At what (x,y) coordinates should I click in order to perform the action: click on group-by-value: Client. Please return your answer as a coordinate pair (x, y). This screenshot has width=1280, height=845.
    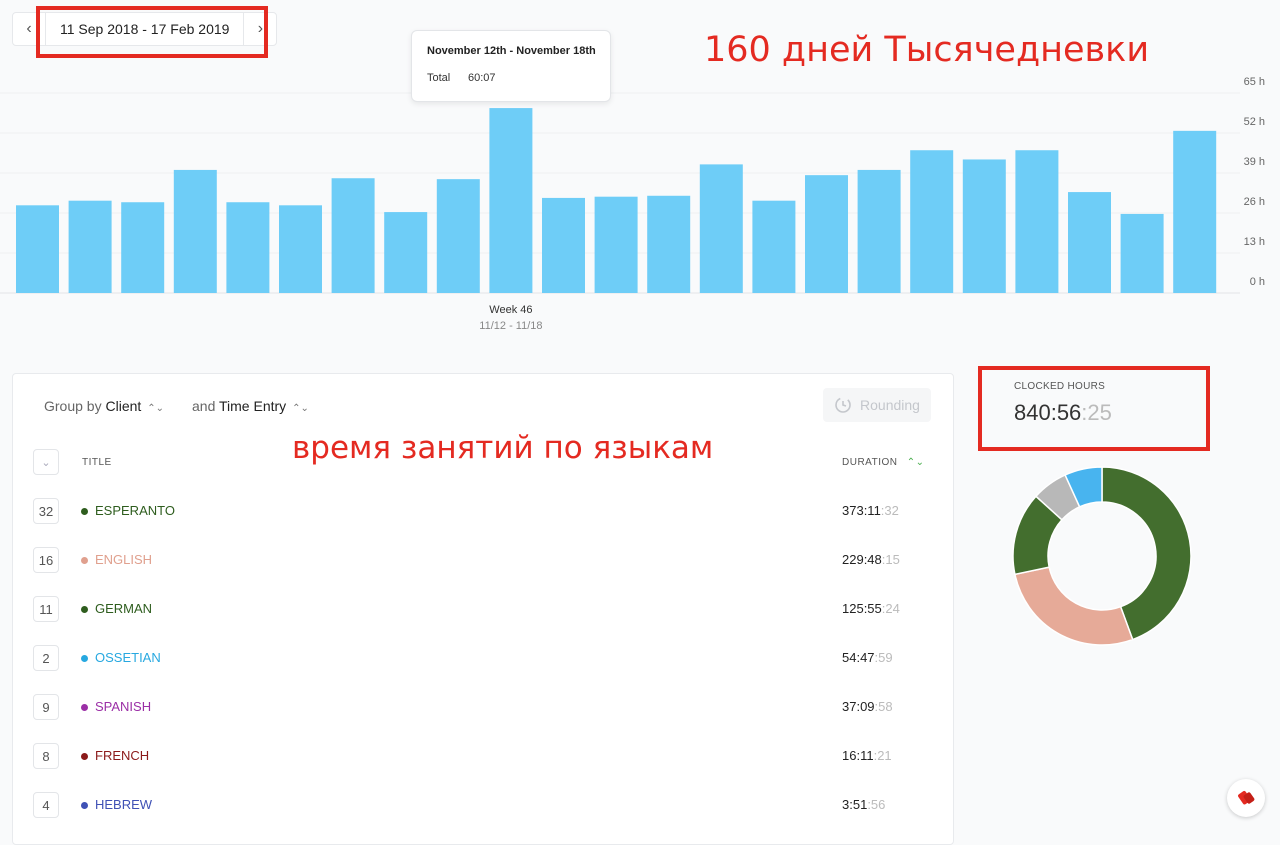
    Looking at the image, I should click on (123, 406).